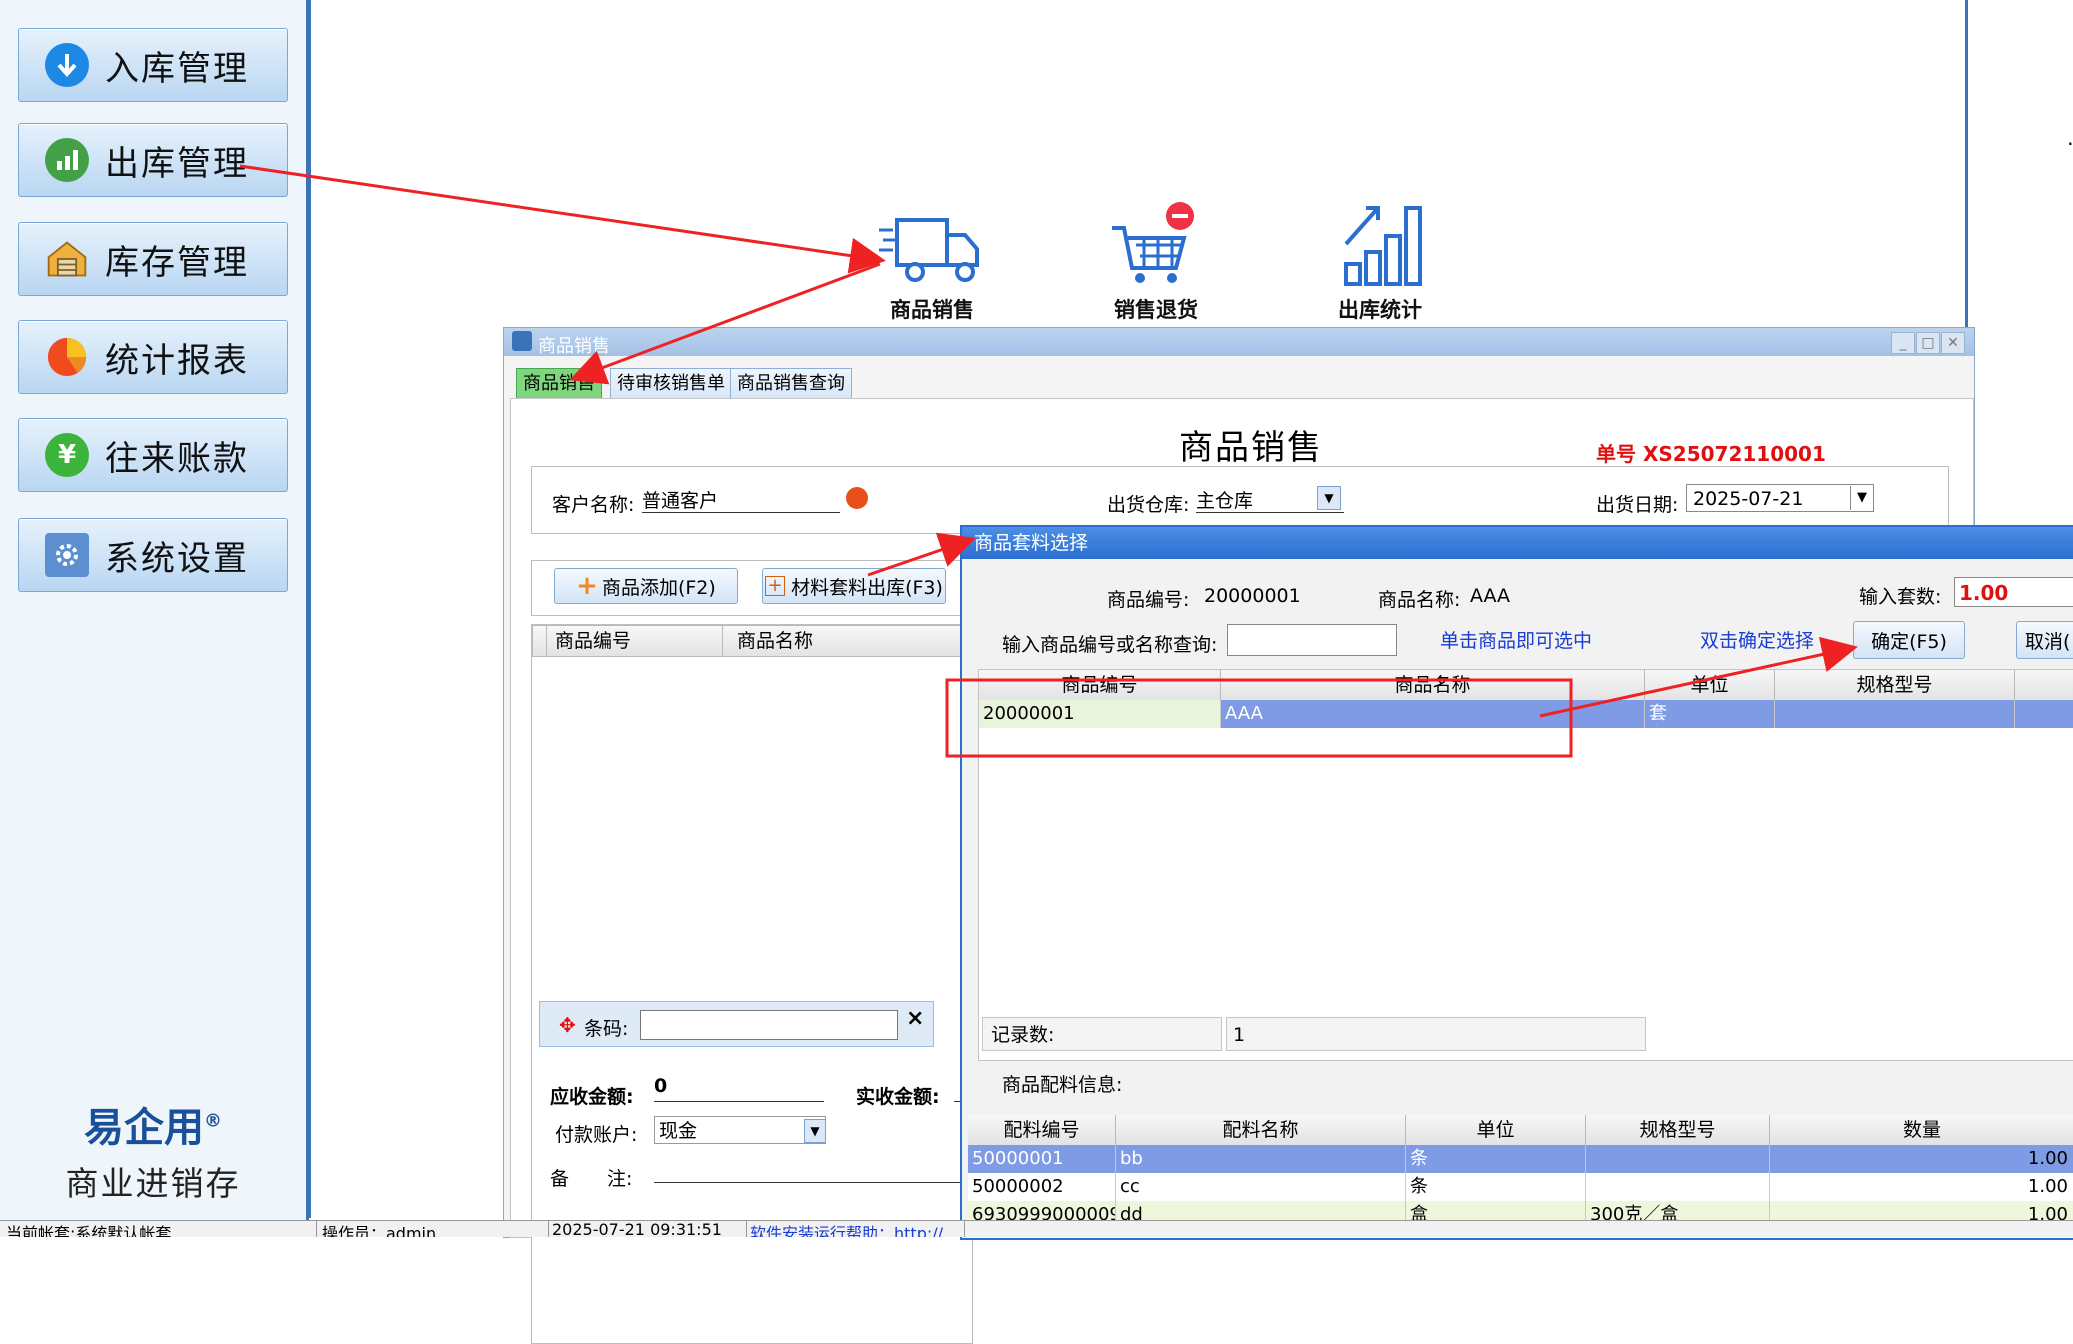 This screenshot has height=1344, width=2073. What do you see at coordinates (646, 586) in the screenshot?
I see `add-product-button: + 商品添加(F2)` at bounding box center [646, 586].